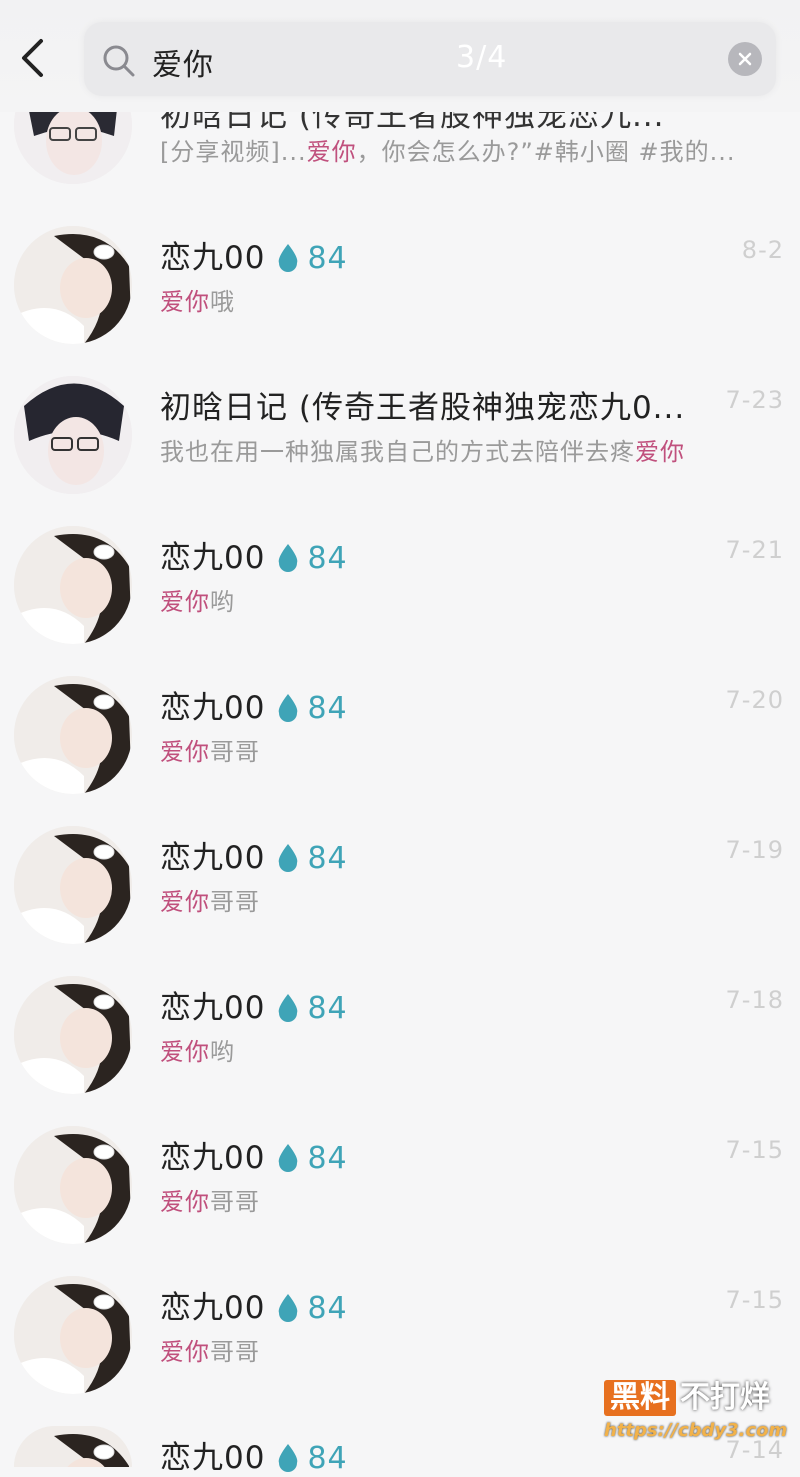 This screenshot has width=800, height=1477. What do you see at coordinates (482, 57) in the screenshot?
I see `match-counter: 3/4` at bounding box center [482, 57].